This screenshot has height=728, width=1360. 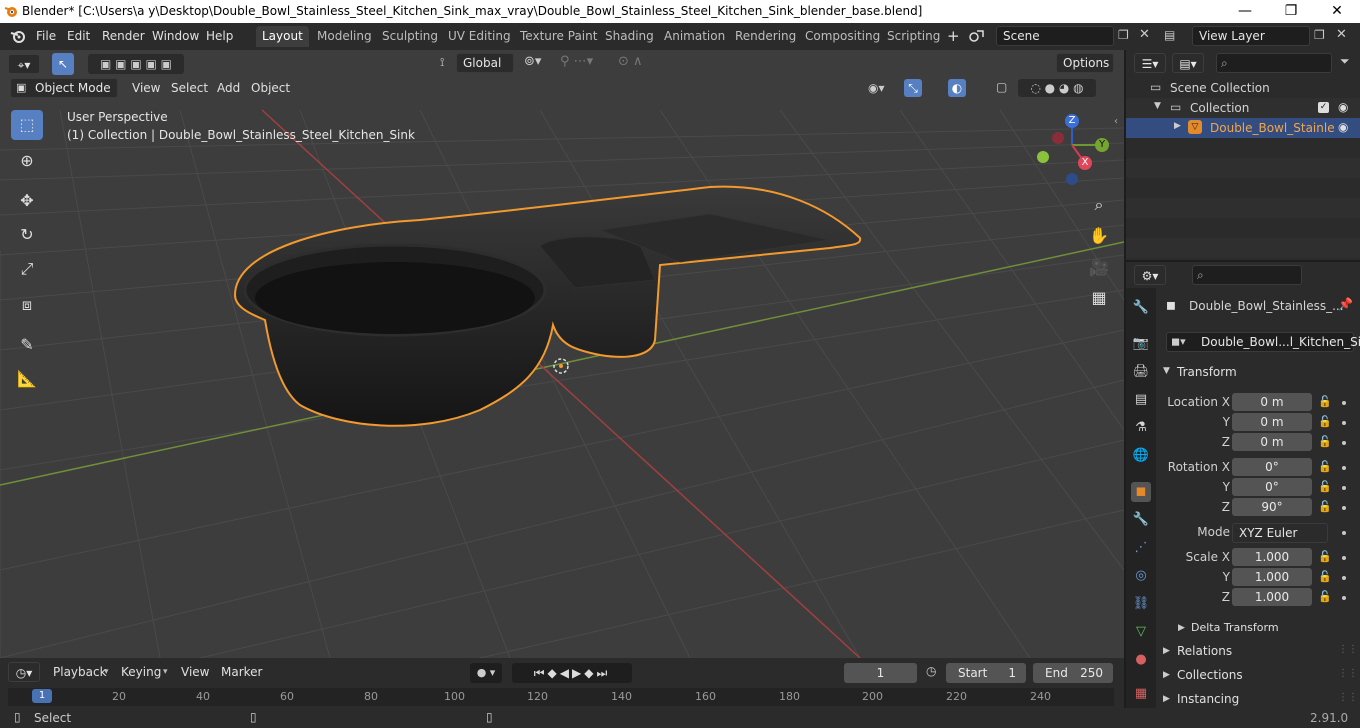 I want to click on exclude-checkbox: ✓, so click(x=1323, y=107).